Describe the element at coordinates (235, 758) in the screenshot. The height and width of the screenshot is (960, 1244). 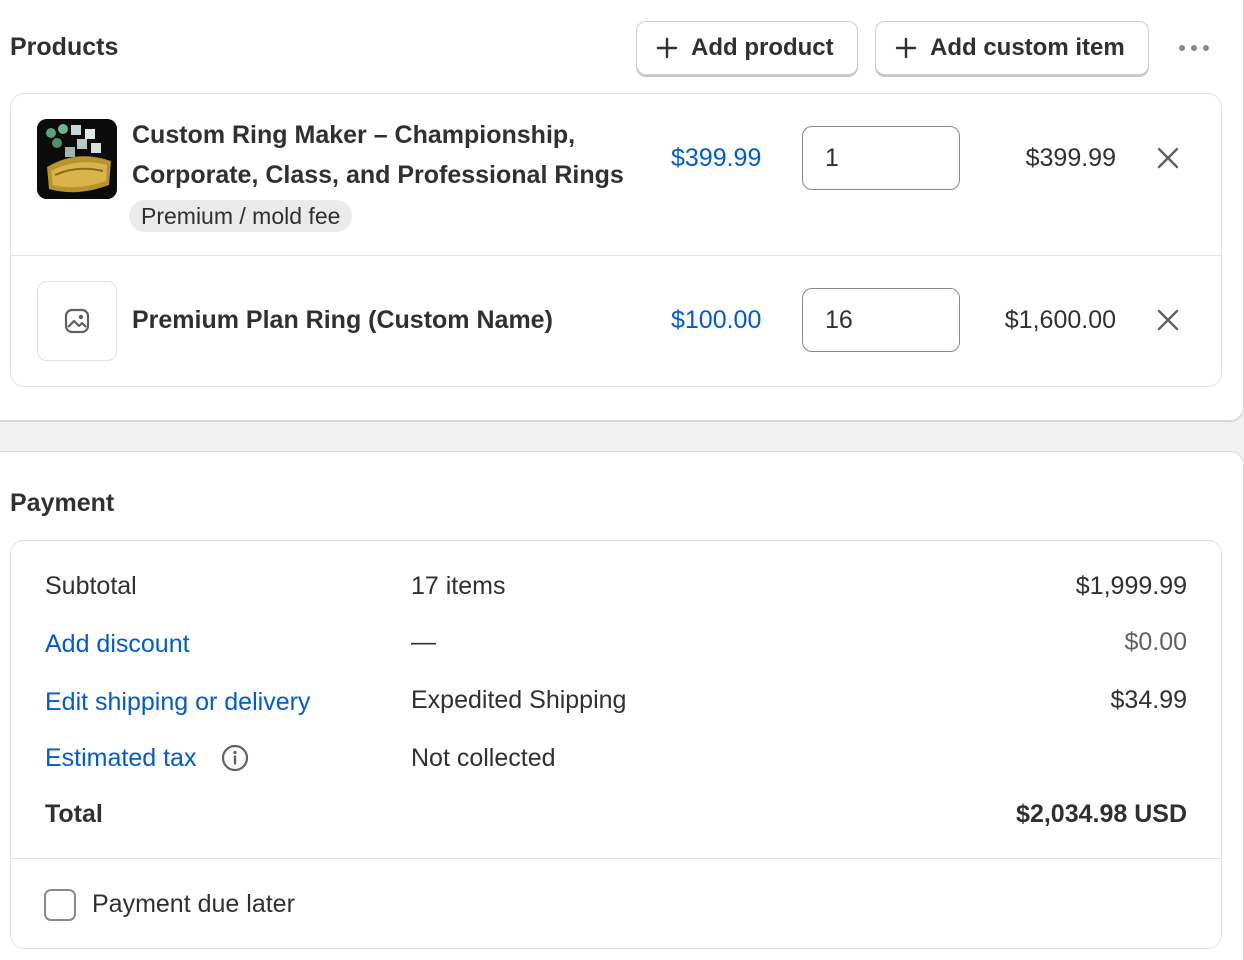
I see `info-icon` at that location.